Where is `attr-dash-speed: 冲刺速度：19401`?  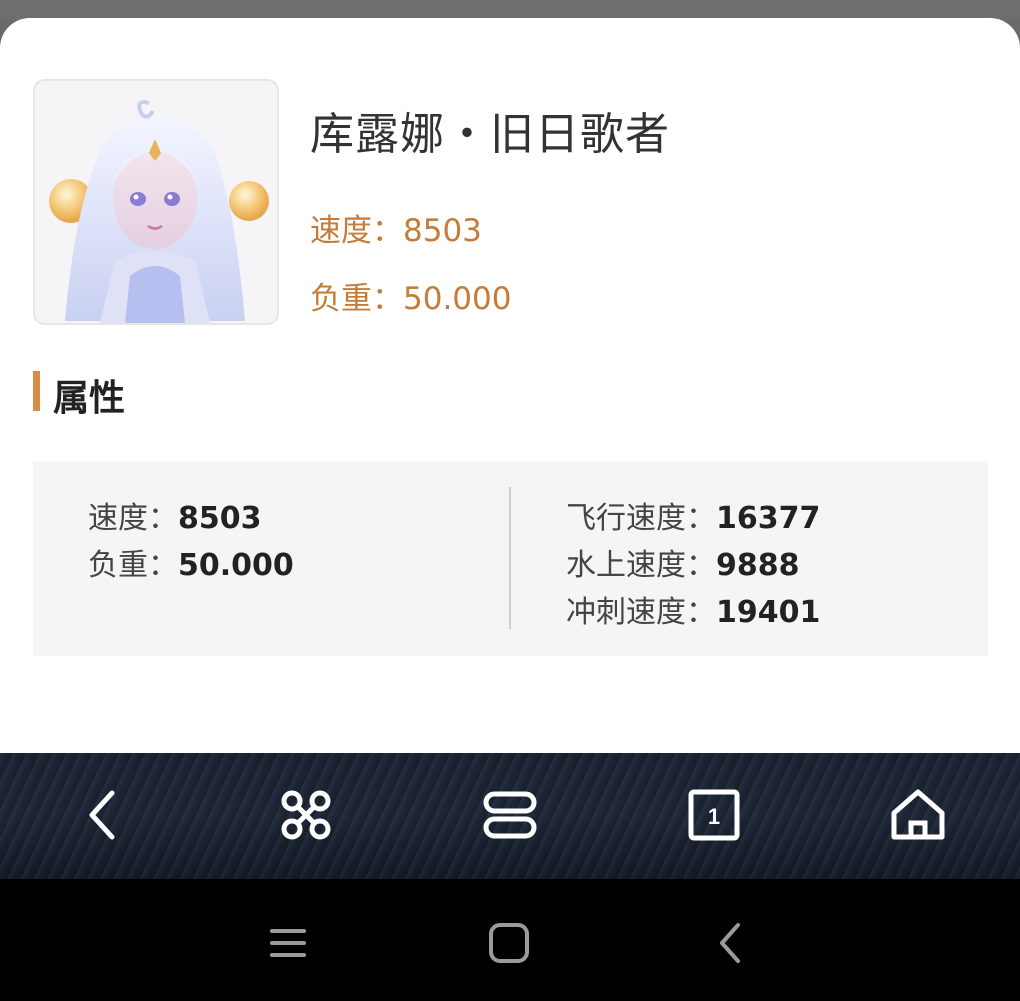 attr-dash-speed: 冲刺速度：19401 is located at coordinates (693, 609).